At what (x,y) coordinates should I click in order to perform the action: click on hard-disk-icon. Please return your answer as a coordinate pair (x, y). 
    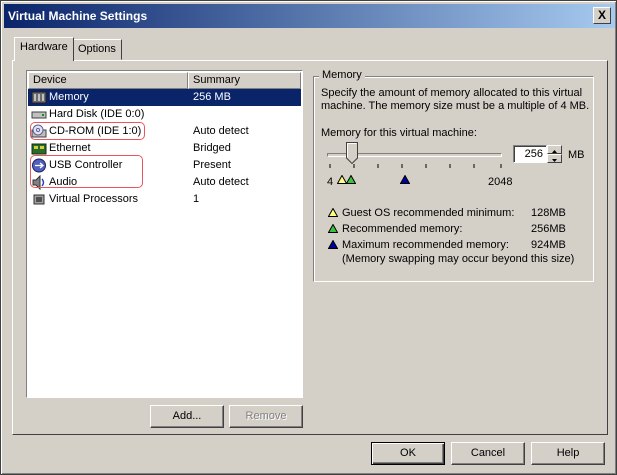
    Looking at the image, I should click on (39, 115).